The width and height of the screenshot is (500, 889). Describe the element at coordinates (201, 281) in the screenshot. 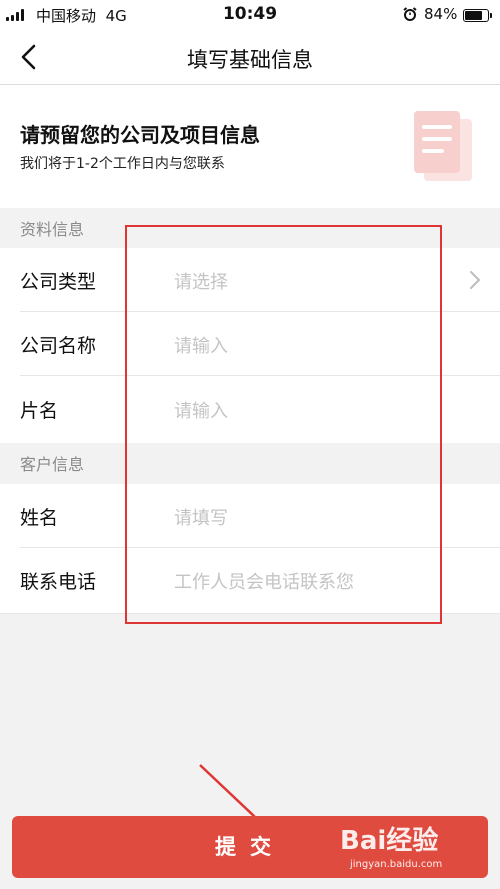

I see `company-type-select: 请选择` at that location.